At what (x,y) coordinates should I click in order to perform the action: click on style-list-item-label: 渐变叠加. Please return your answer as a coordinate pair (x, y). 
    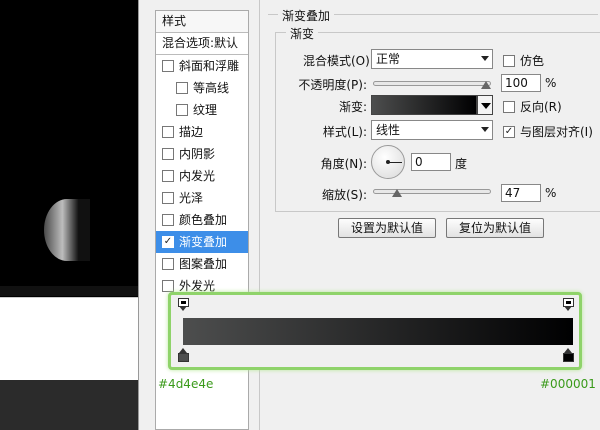
    Looking at the image, I should click on (203, 242).